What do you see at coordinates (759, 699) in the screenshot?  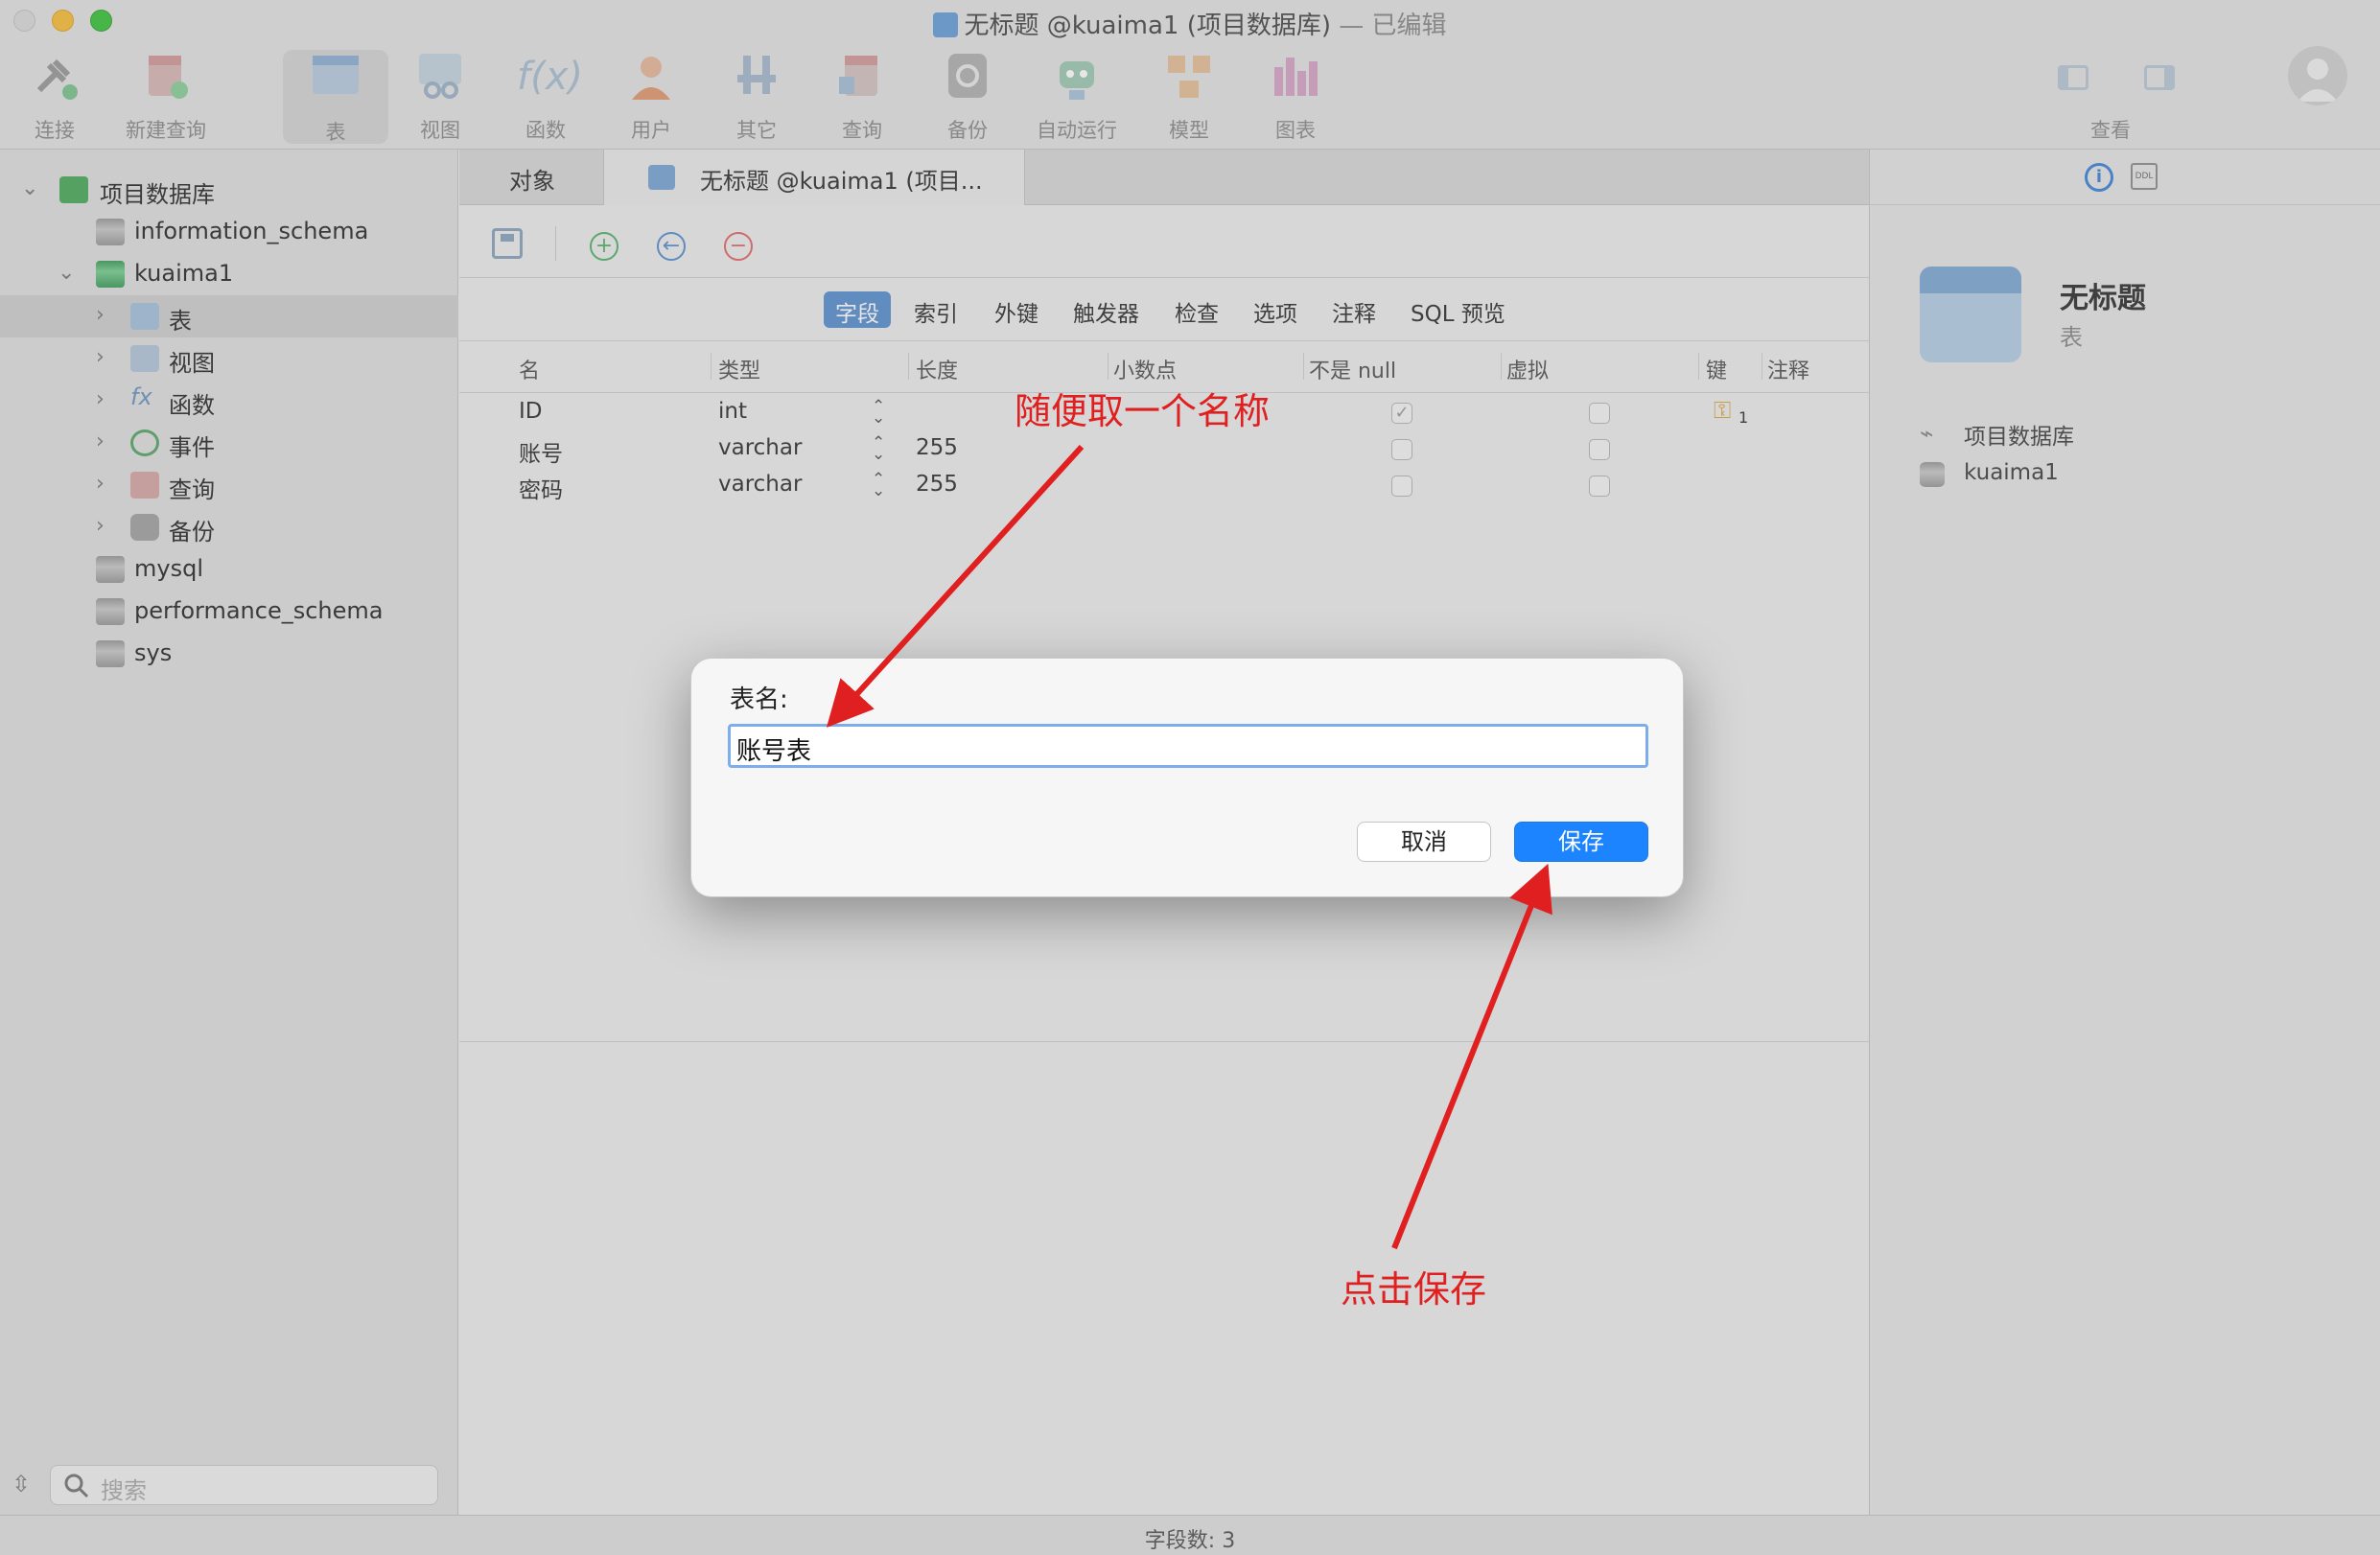 I see `table-name-label: 表名:` at bounding box center [759, 699].